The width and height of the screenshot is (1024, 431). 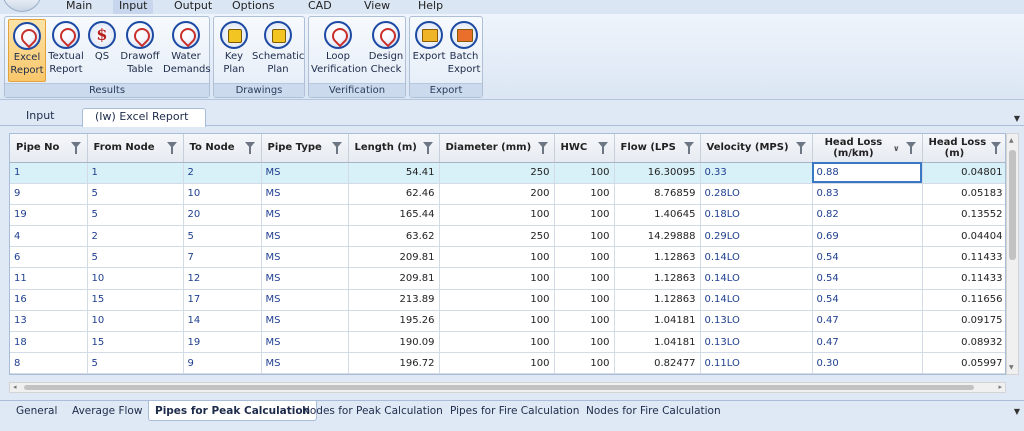 I want to click on vertical-scrollbar: ▲ ▼, so click(x=1012, y=254).